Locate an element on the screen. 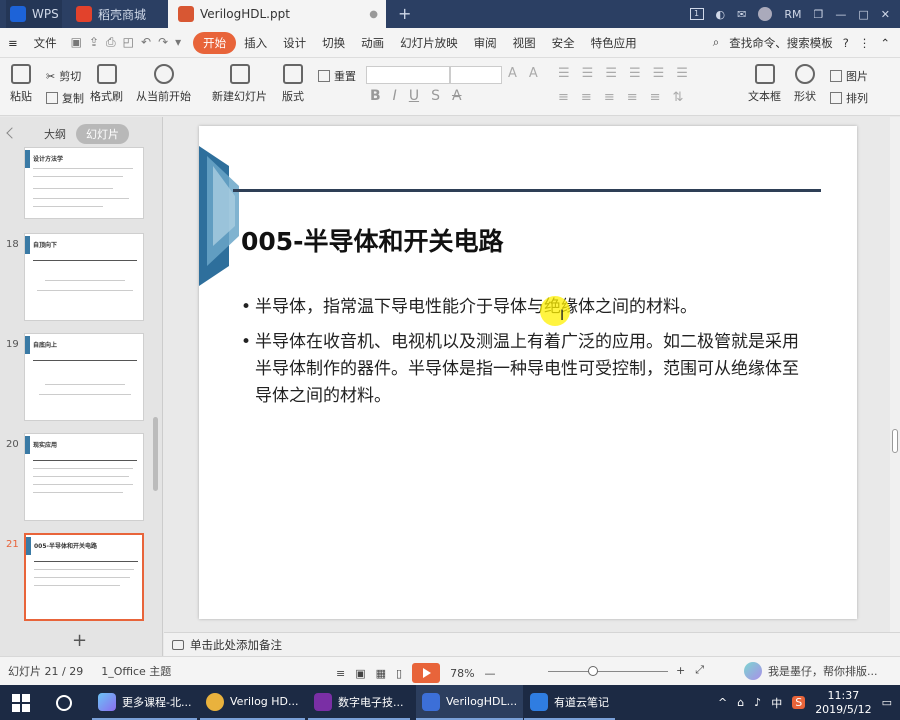 This screenshot has width=900, height=720. vertical-scrollbar is located at coordinates (895, 374).